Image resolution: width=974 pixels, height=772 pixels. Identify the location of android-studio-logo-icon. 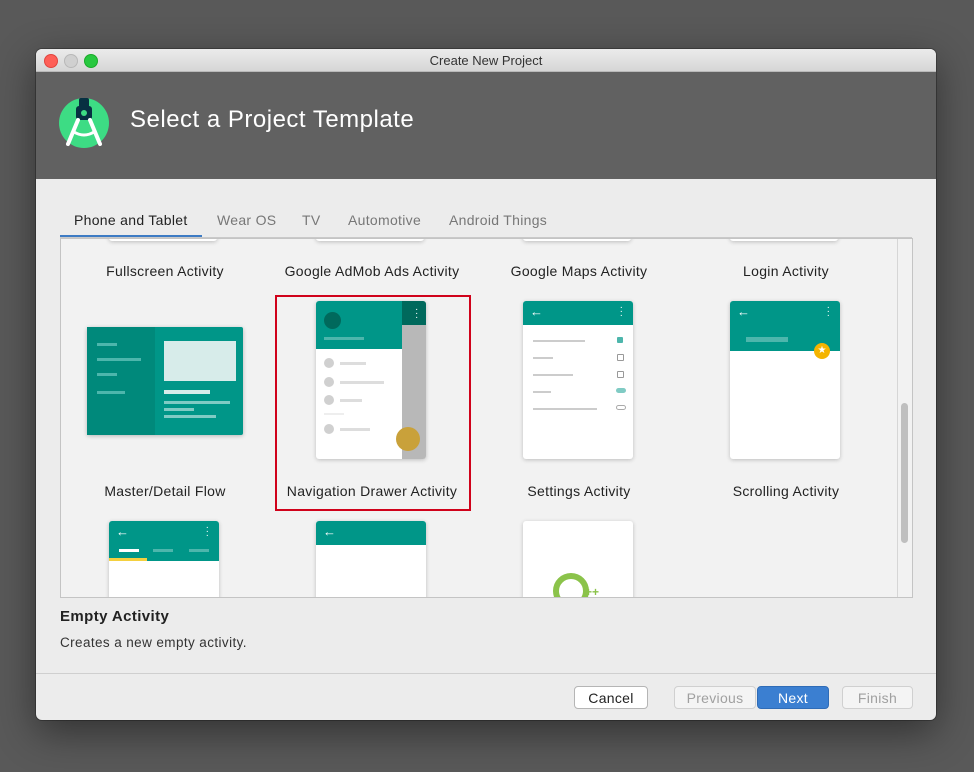
(84, 123).